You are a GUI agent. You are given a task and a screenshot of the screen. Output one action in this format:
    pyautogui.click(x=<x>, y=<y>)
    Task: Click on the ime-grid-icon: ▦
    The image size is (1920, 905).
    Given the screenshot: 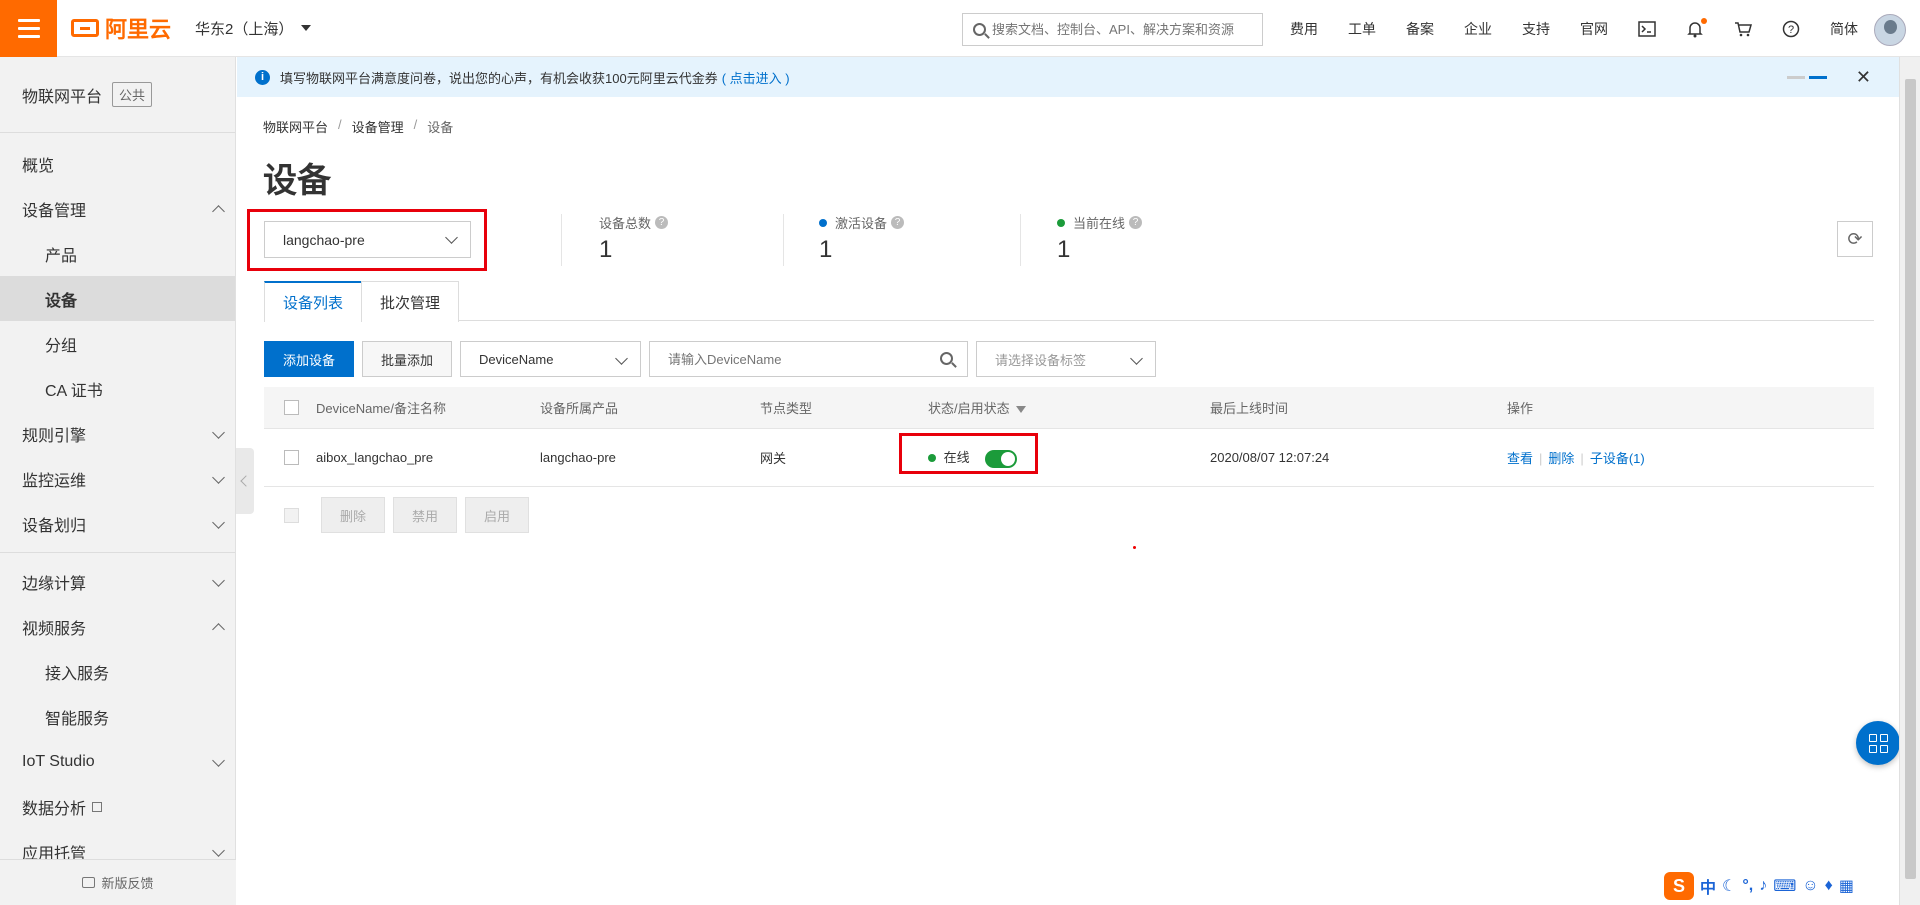 What is the action you would take?
    pyautogui.click(x=1846, y=886)
    